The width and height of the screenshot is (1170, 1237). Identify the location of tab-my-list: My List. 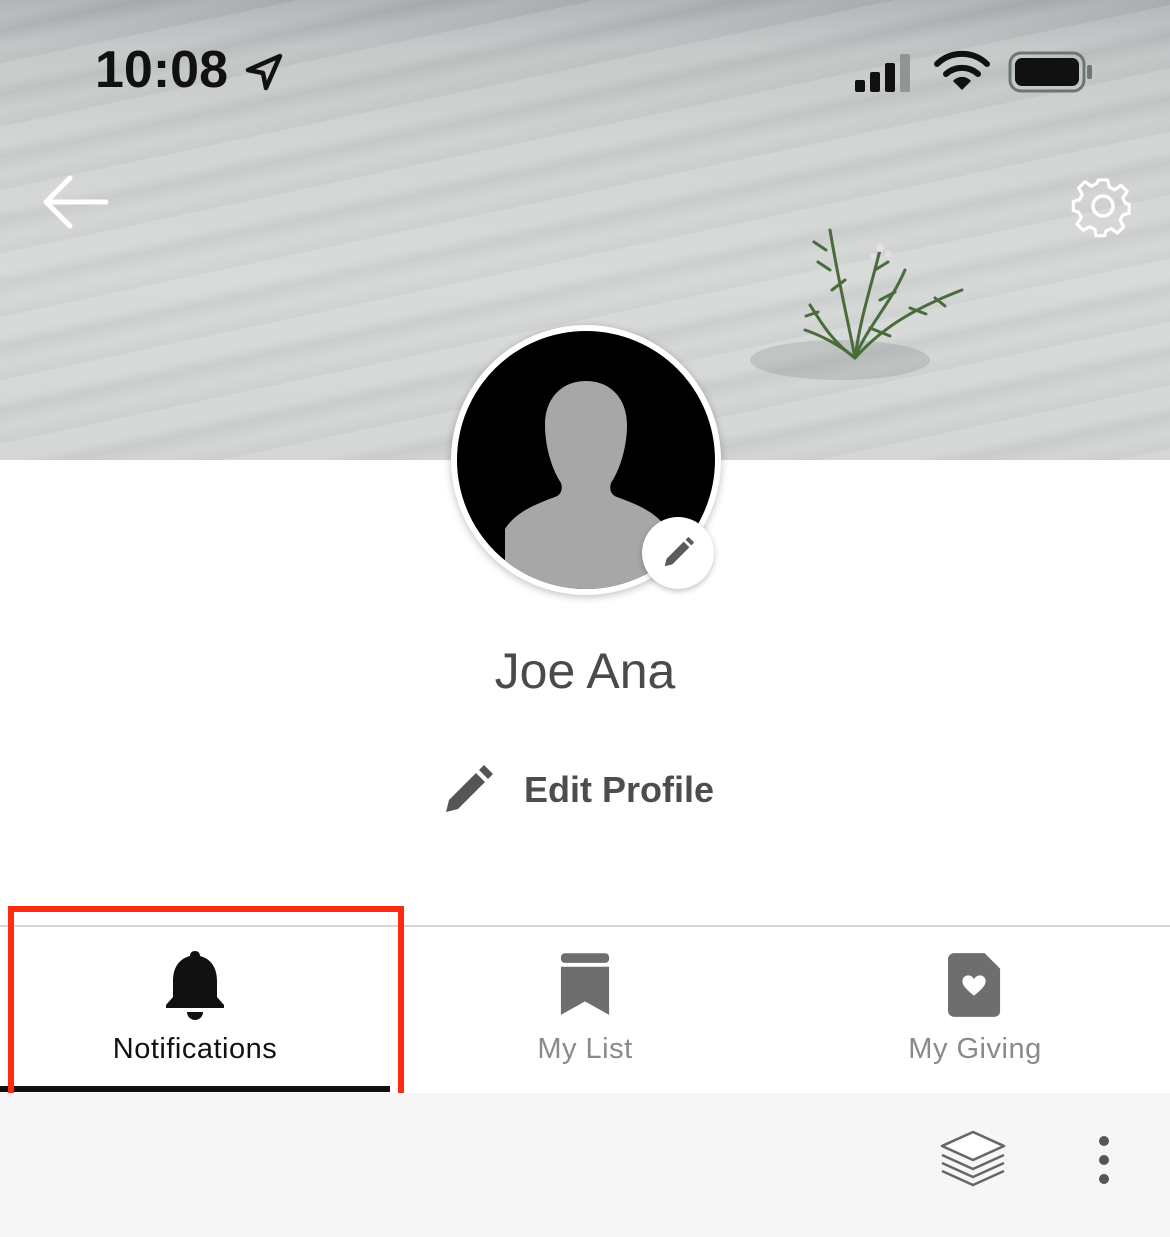
(585, 1009).